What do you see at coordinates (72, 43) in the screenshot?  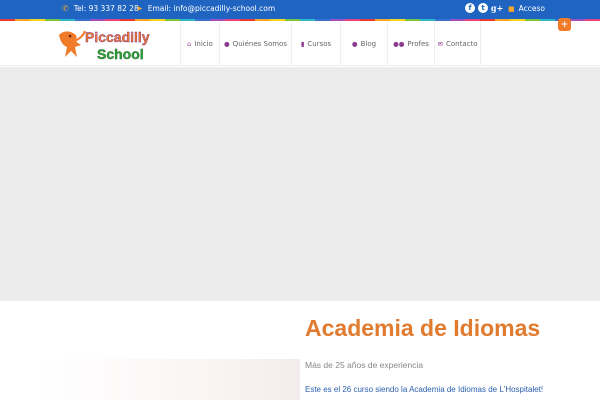 I see `mascot-icon` at bounding box center [72, 43].